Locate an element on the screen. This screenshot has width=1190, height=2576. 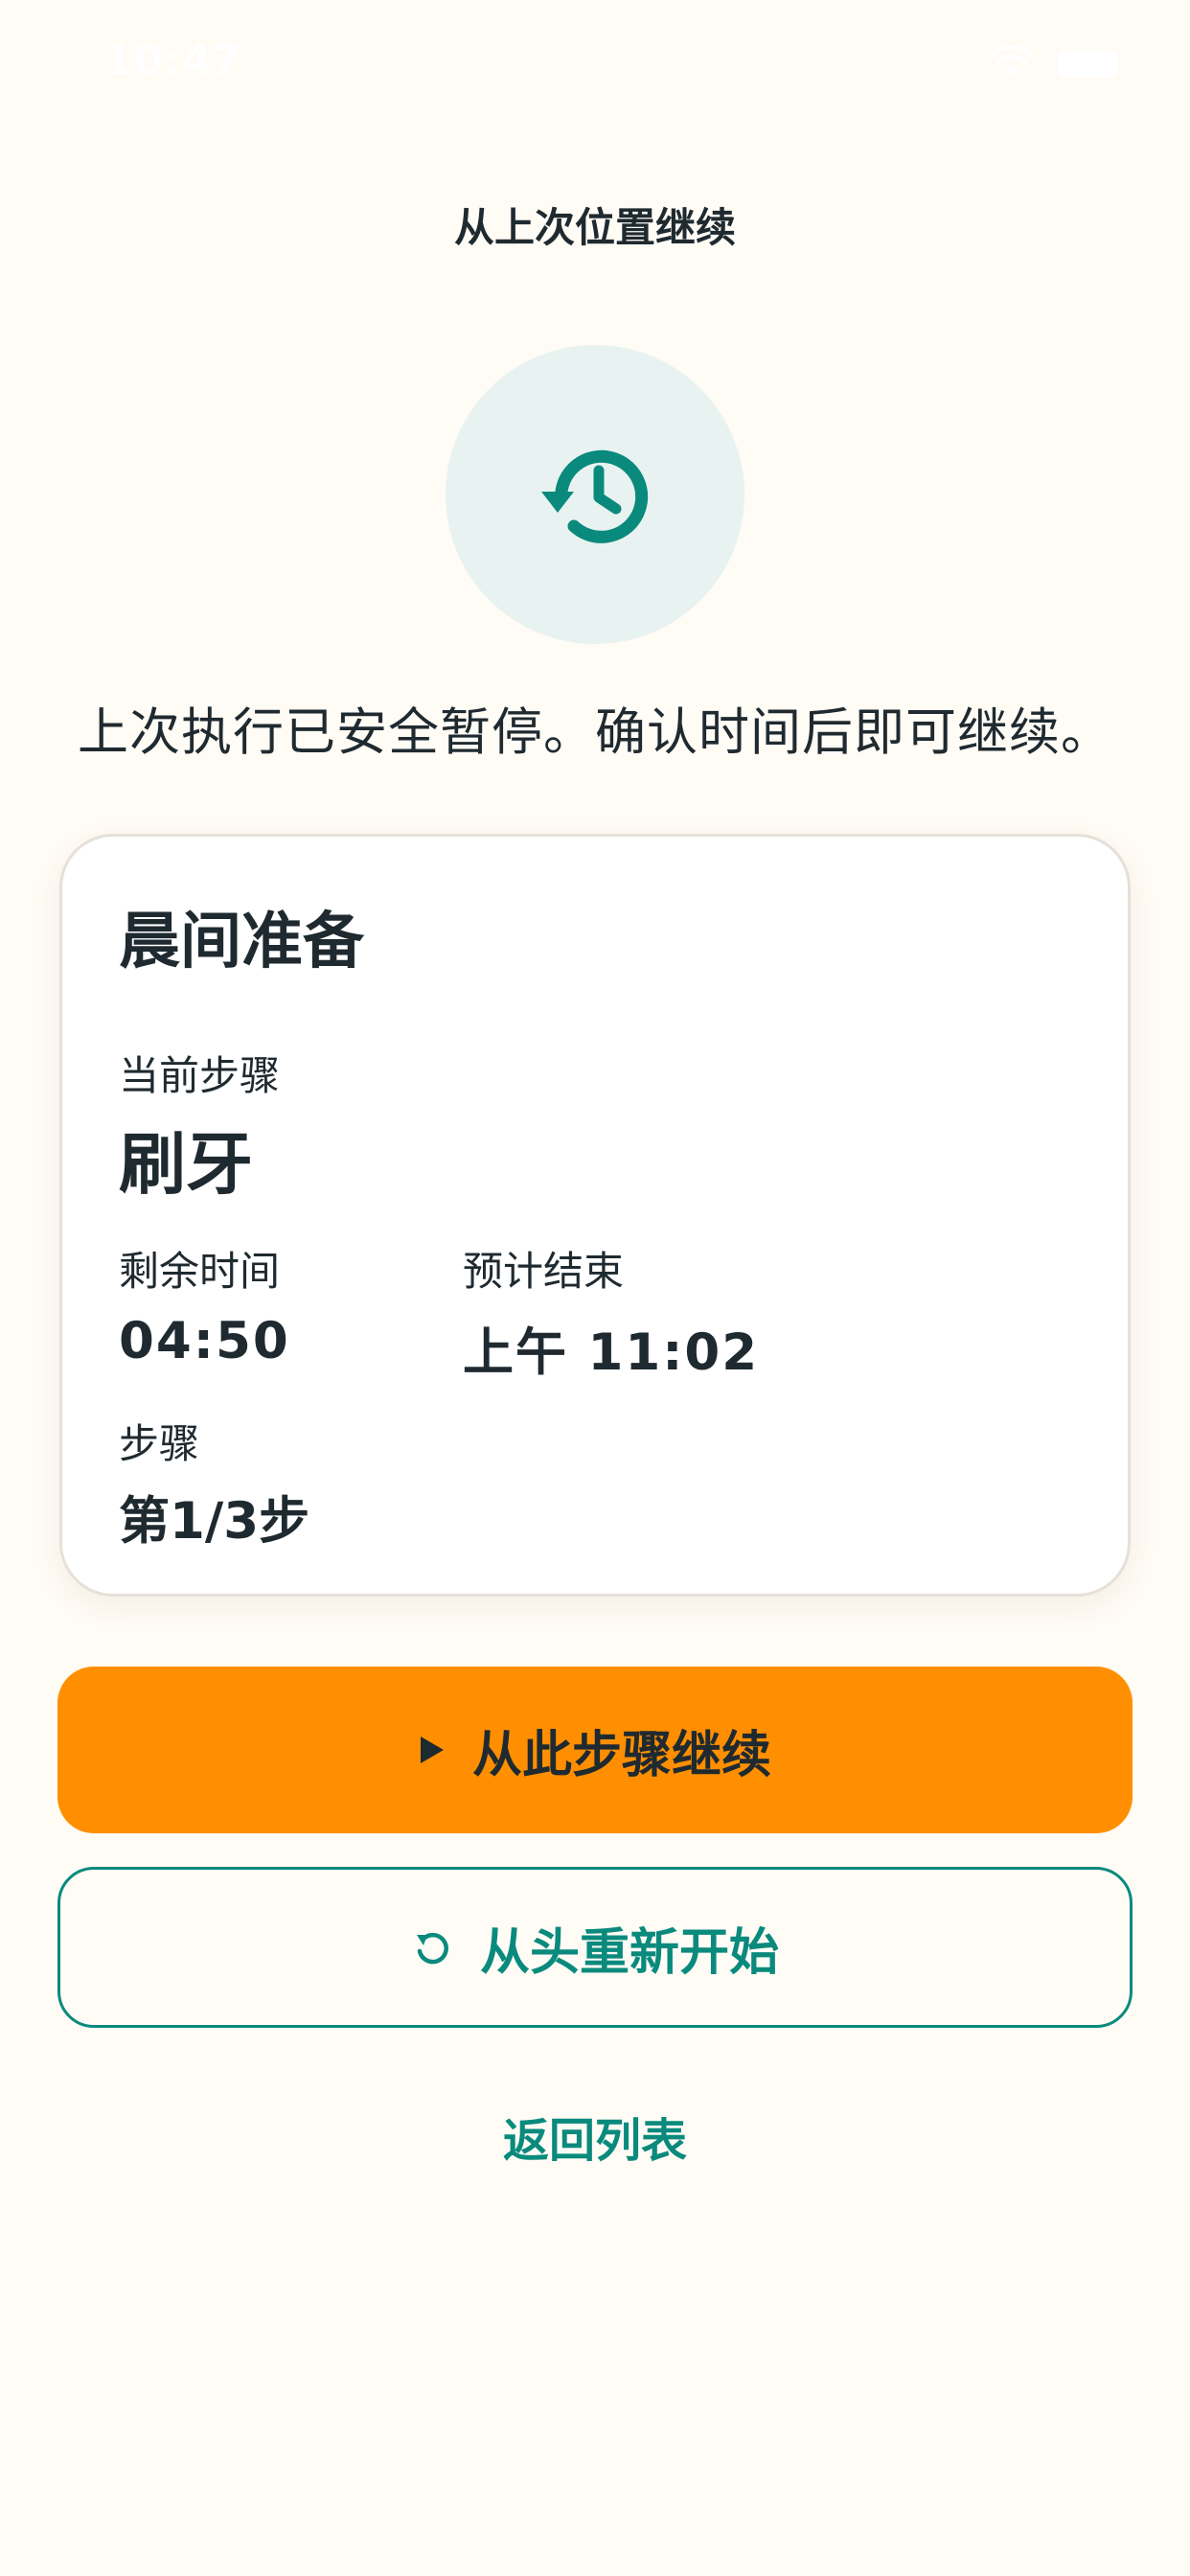
back-to-list-link: 返回列表 is located at coordinates (595, 2136).